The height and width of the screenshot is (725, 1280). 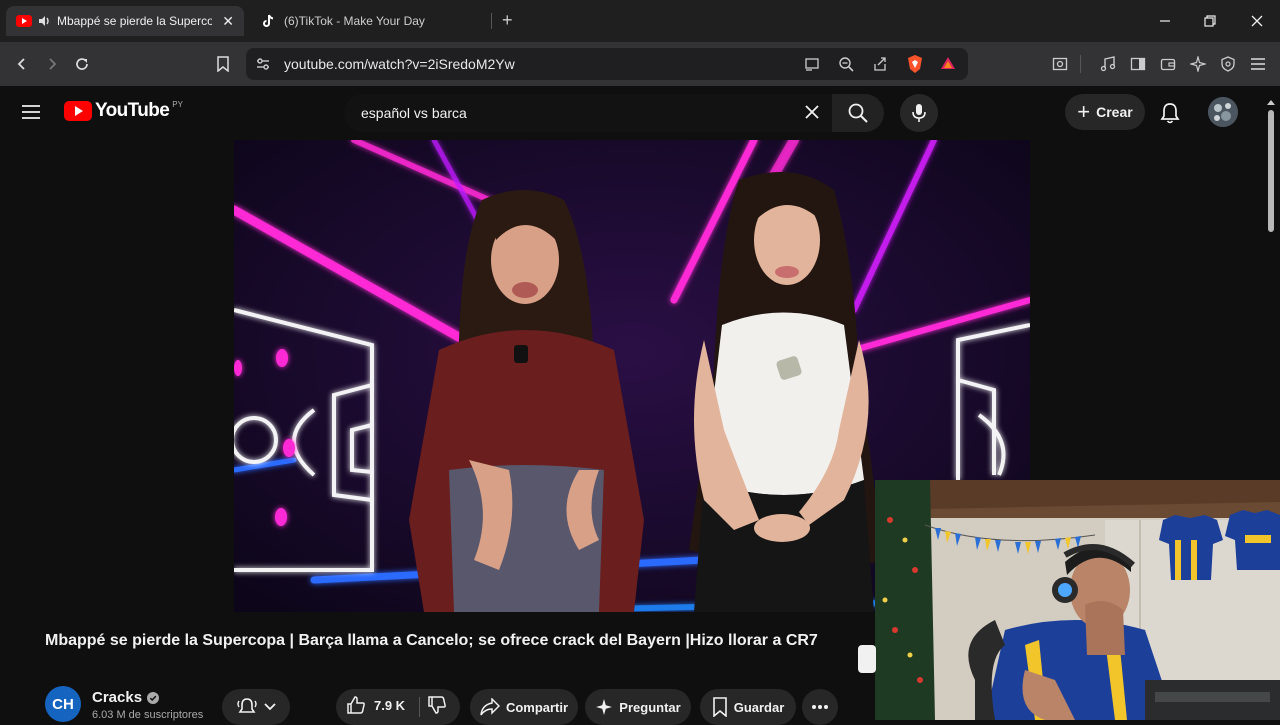 I want to click on voice-search-button, so click(x=919, y=113).